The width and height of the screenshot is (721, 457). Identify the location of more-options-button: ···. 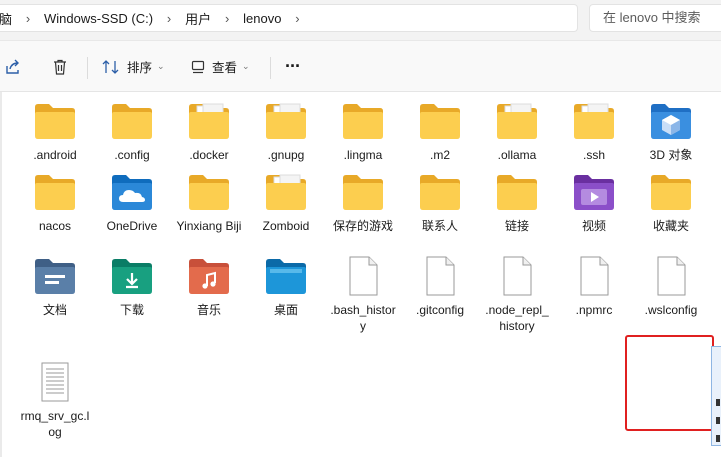
(293, 66).